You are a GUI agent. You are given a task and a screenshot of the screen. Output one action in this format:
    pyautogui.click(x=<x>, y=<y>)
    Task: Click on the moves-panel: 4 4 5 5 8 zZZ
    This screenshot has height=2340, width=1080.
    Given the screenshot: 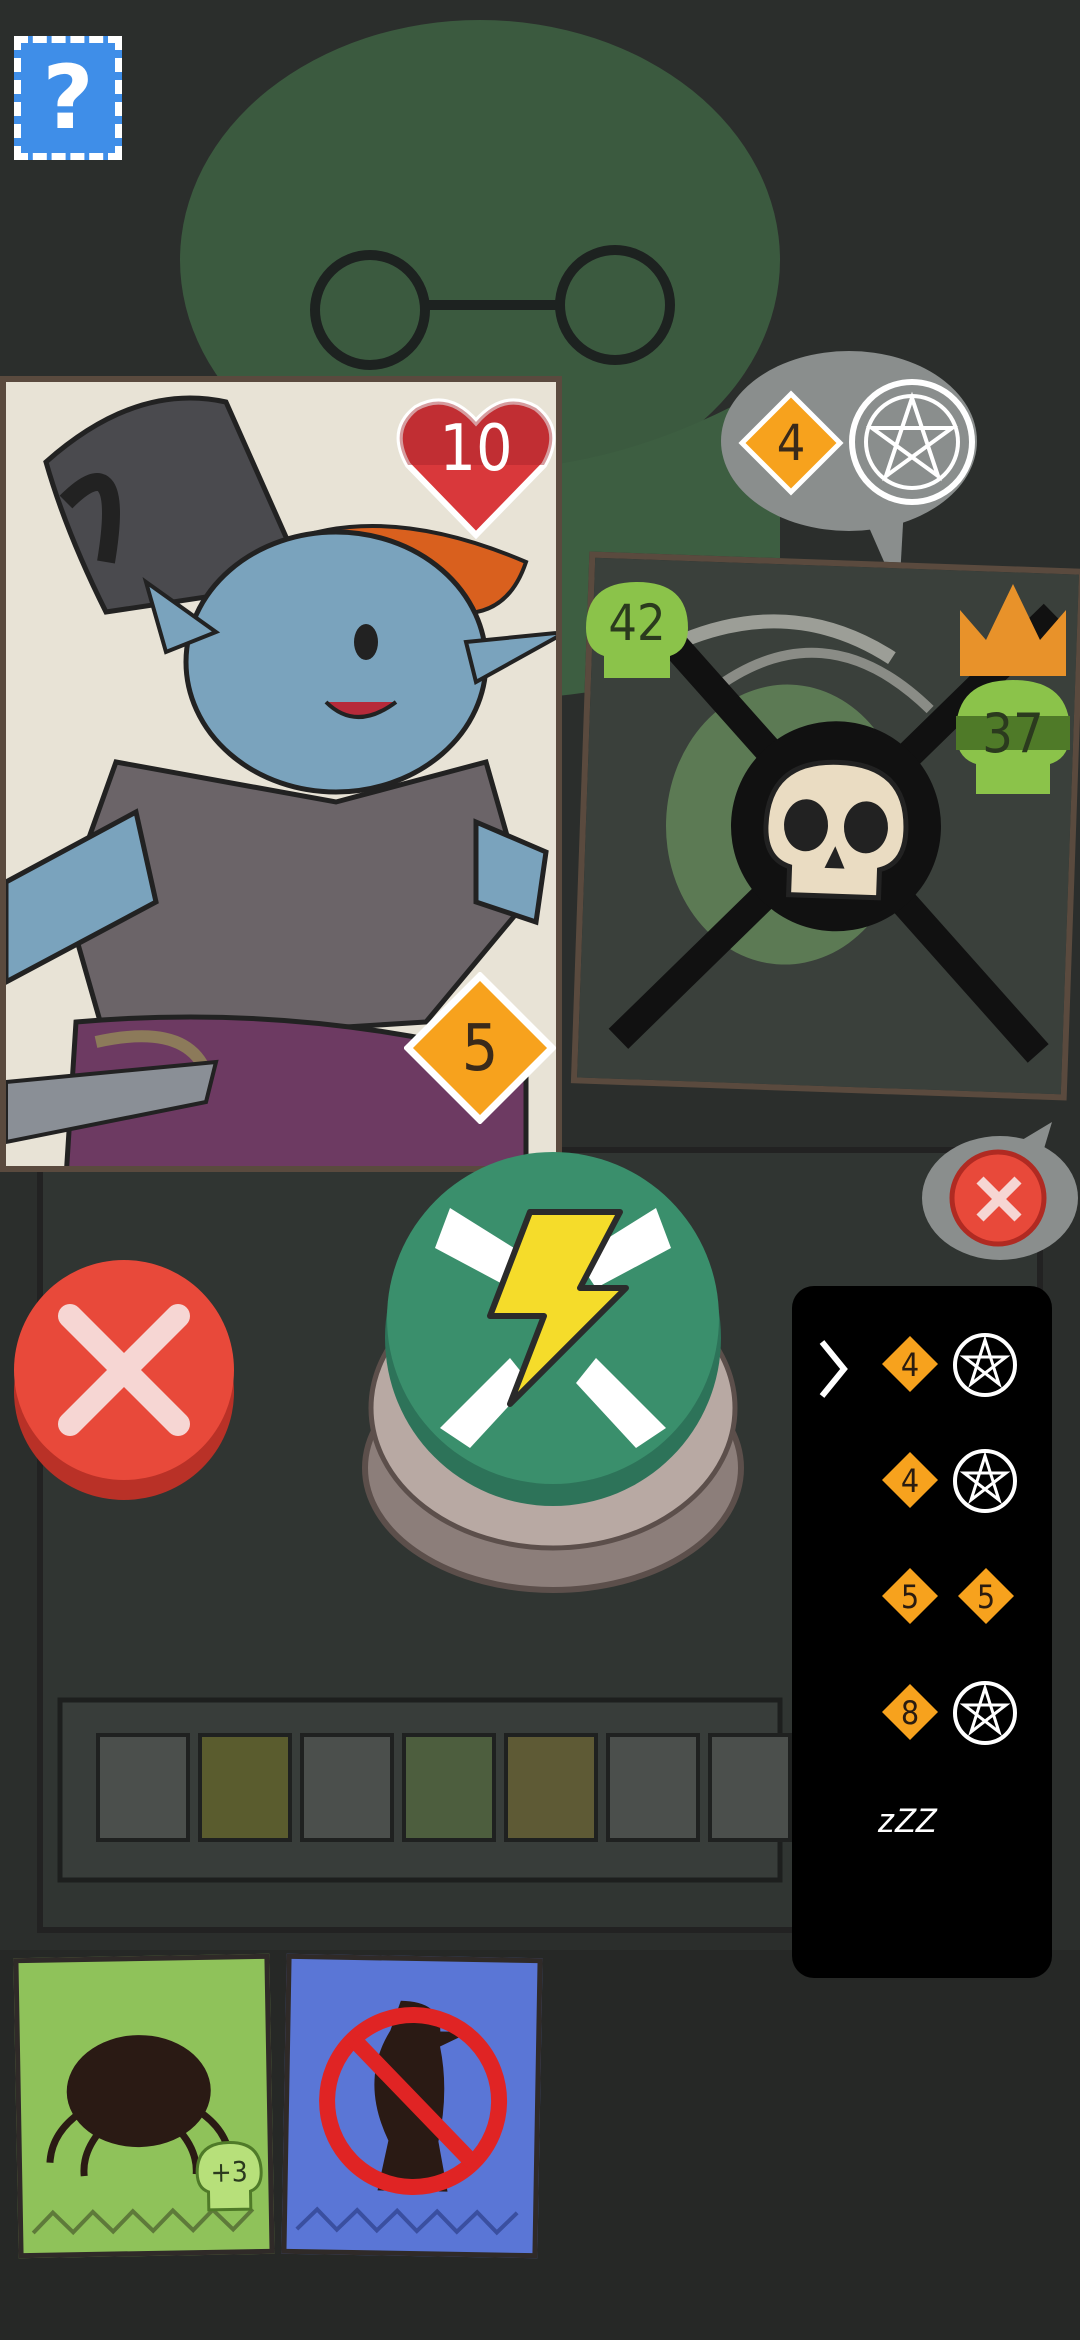 What is the action you would take?
    pyautogui.click(x=922, y=1632)
    